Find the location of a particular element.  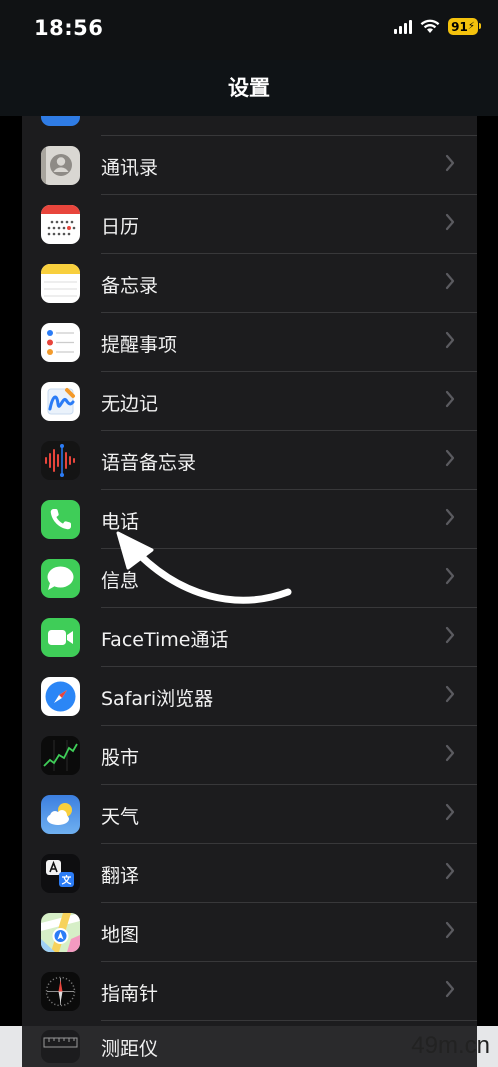

watermark-text: 49m.cn is located at coordinates (450, 1045).